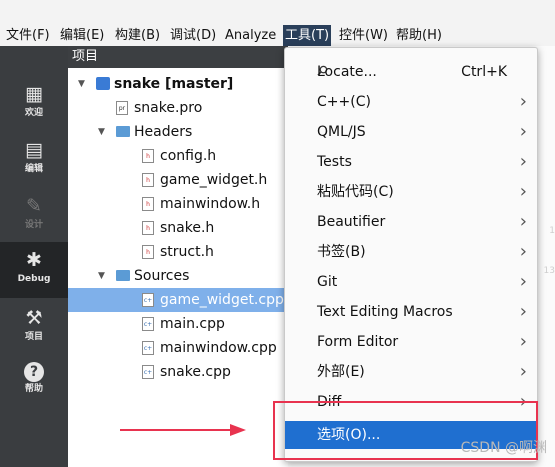 Image resolution: width=555 pixels, height=467 pixels. I want to click on tree-item: h mainwindow.h, so click(178, 204).